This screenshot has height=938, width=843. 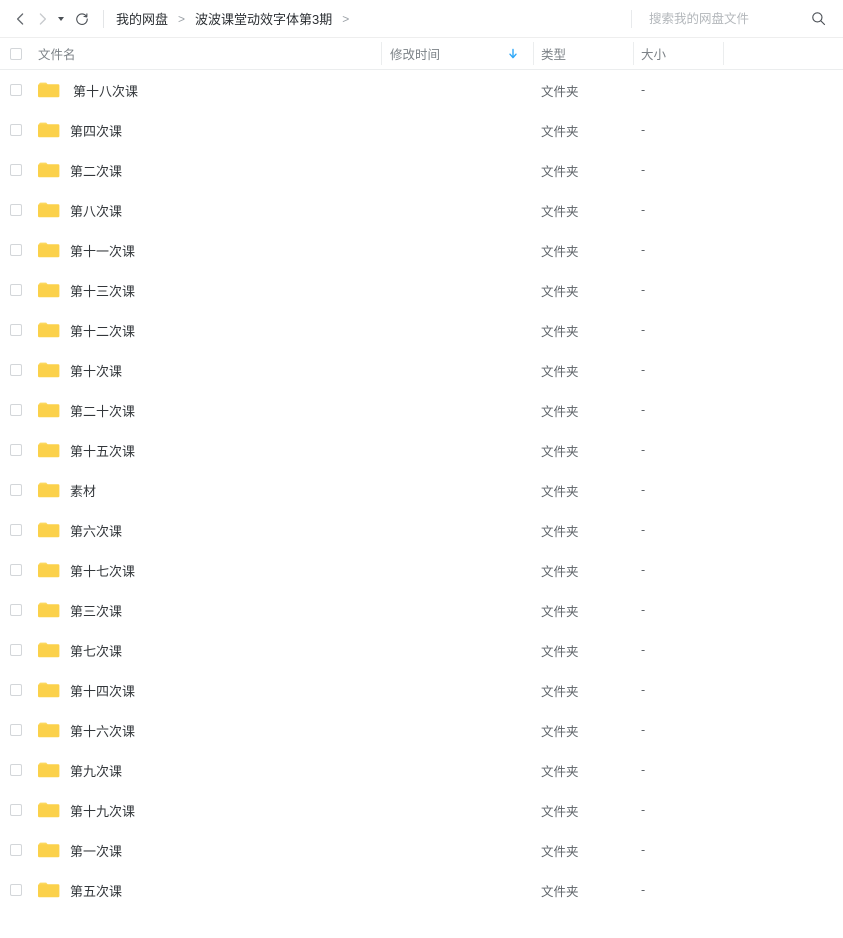 I want to click on history-dropdown-button, so click(x=61, y=19).